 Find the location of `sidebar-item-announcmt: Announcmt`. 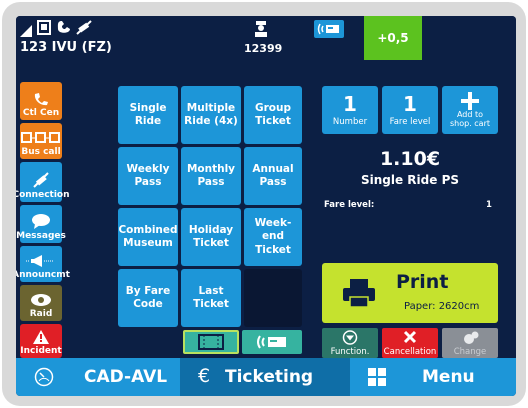

sidebar-item-announcmt: Announcmt is located at coordinates (43, 264).